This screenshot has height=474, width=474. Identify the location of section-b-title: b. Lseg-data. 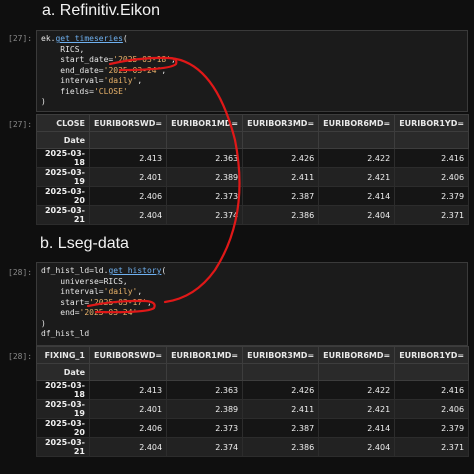
(84, 243).